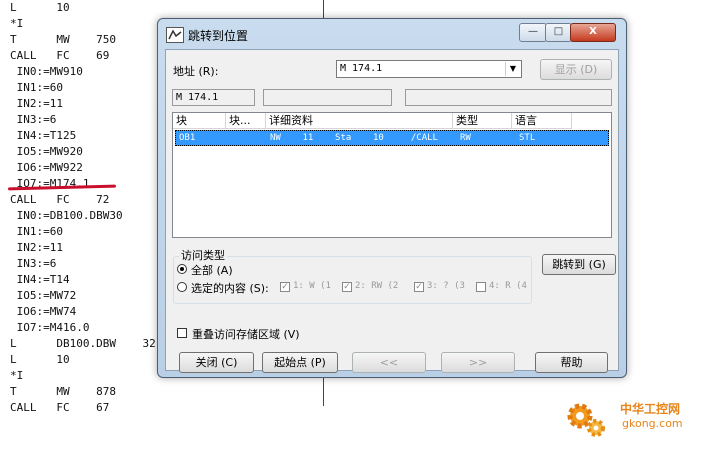  Describe the element at coordinates (43, 311) in the screenshot. I see `code-line: IO6:=MW74` at that location.